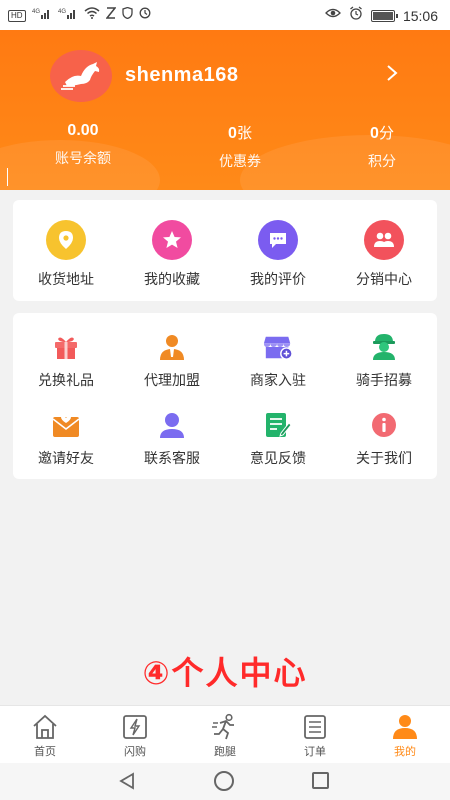 This screenshot has height=800, width=450. I want to click on avatar, so click(81, 76).